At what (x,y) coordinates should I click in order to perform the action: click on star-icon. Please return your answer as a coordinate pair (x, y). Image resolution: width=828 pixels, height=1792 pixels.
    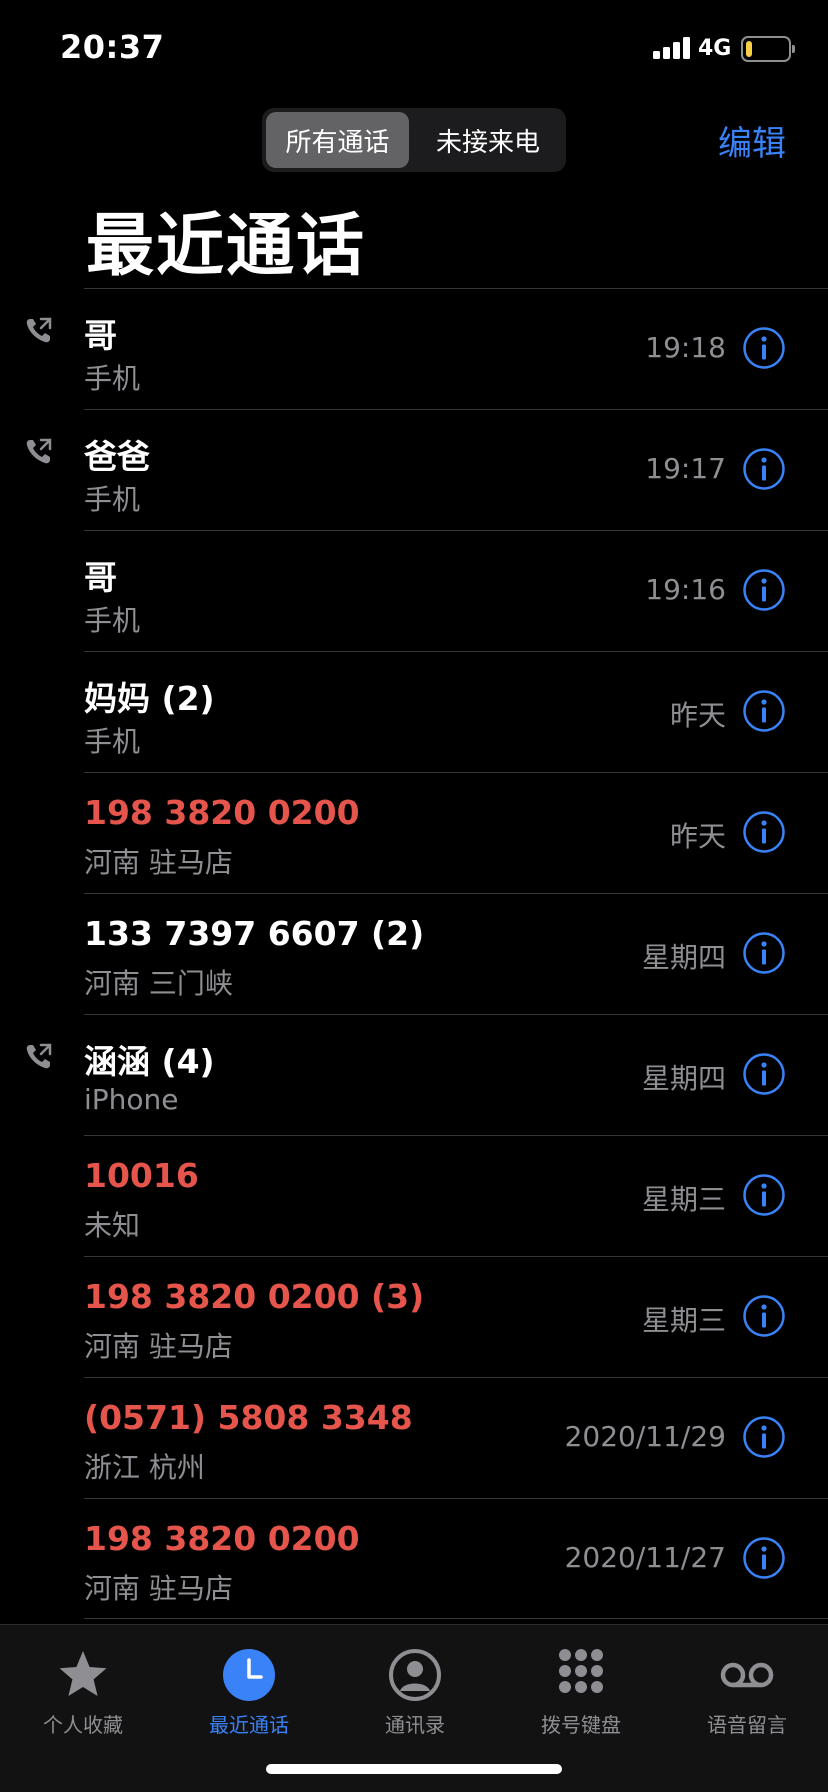
    Looking at the image, I should click on (83, 1673).